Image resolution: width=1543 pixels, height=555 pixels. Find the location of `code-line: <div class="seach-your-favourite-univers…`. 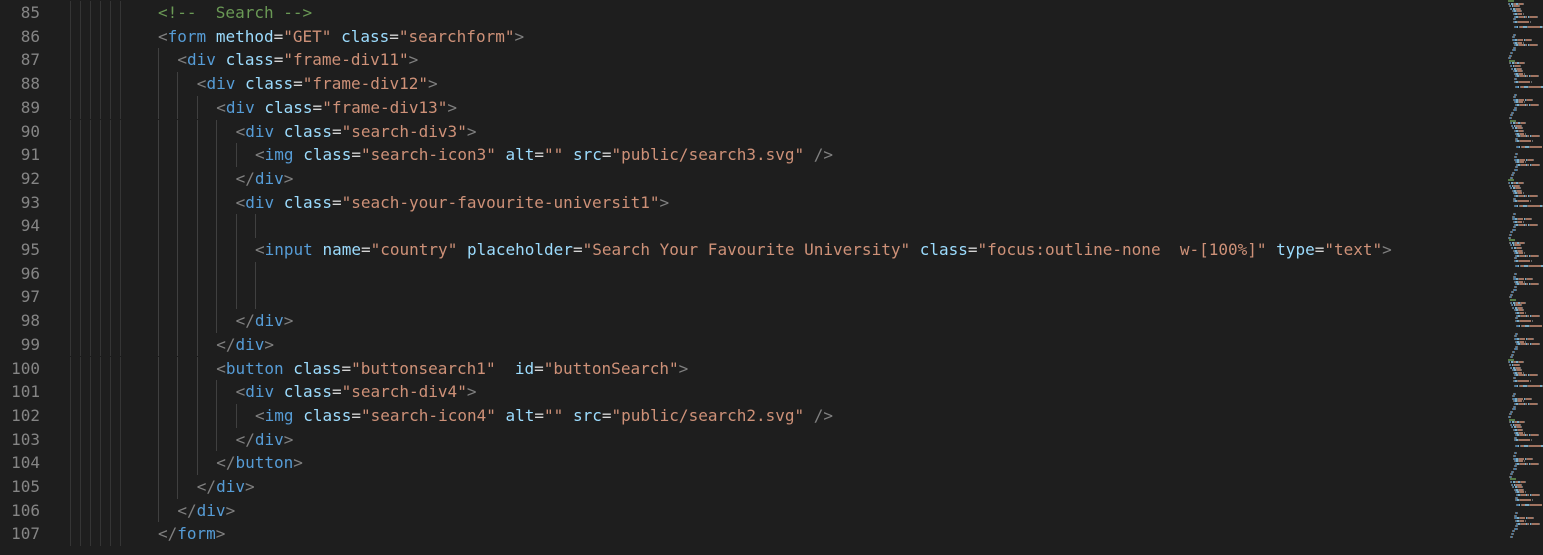

code-line: <div class="seach-your-favourite-univers… is located at coordinates (453, 203).